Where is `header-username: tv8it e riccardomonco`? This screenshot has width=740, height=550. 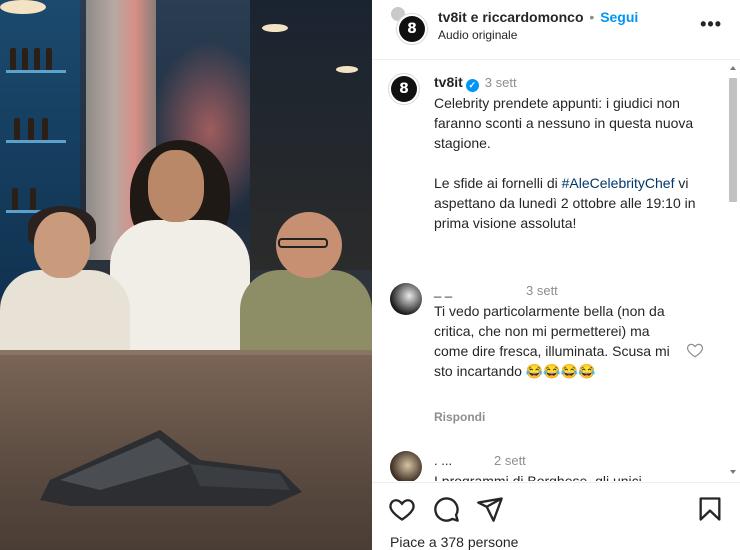
header-username: tv8it e riccardomonco is located at coordinates (511, 17).